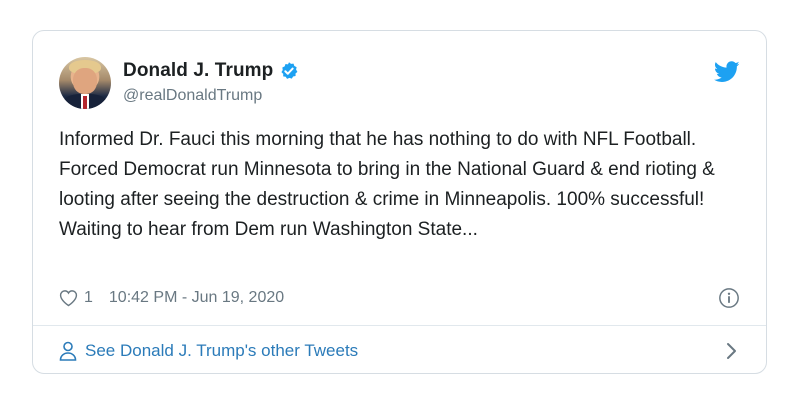 This screenshot has height=409, width=799. What do you see at coordinates (88, 298) in the screenshot?
I see `like-count: 1` at bounding box center [88, 298].